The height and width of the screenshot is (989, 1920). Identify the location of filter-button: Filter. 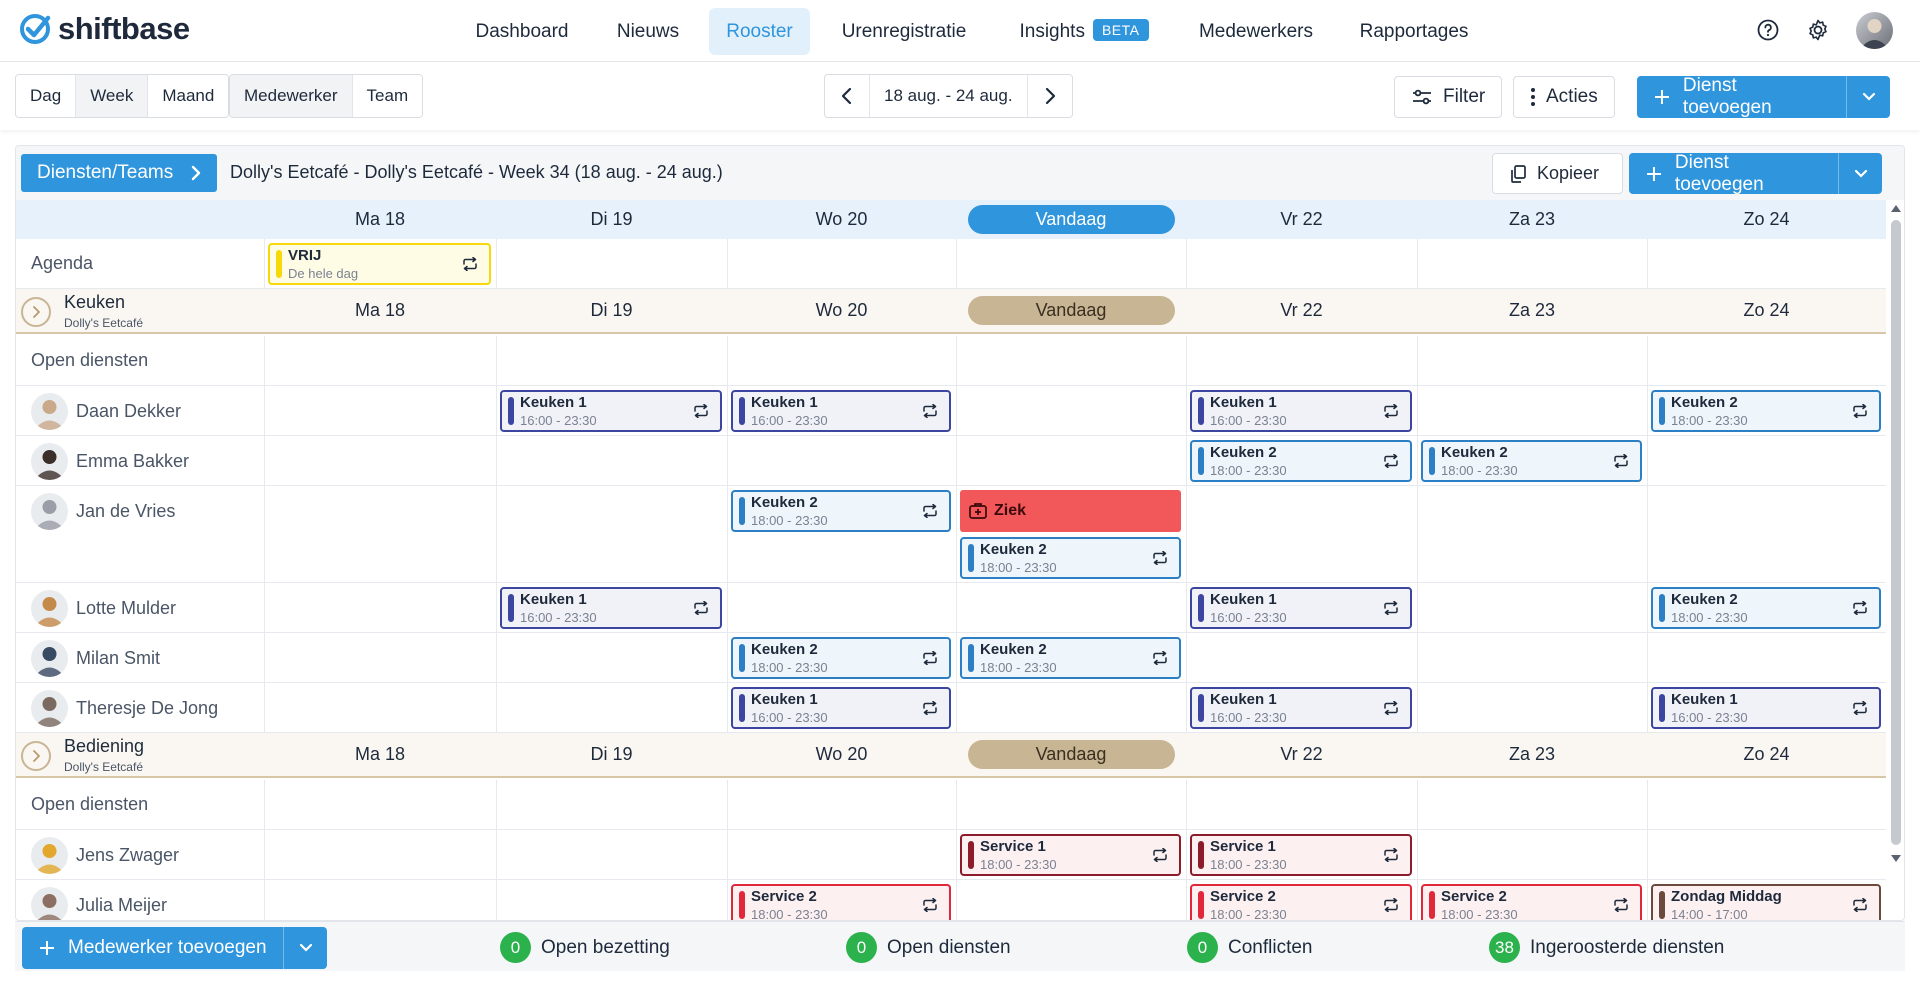
(1448, 97).